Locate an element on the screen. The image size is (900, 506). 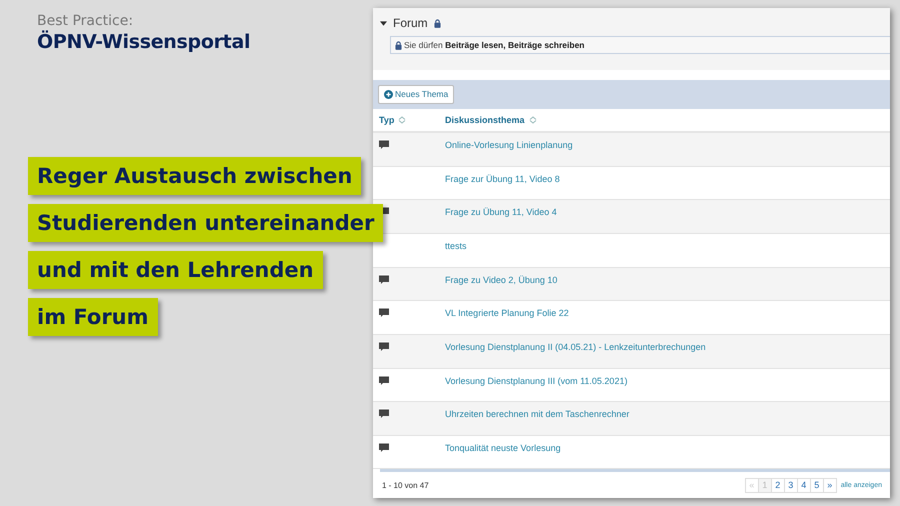
callout-label: und mit den Lehrenden is located at coordinates (175, 270).